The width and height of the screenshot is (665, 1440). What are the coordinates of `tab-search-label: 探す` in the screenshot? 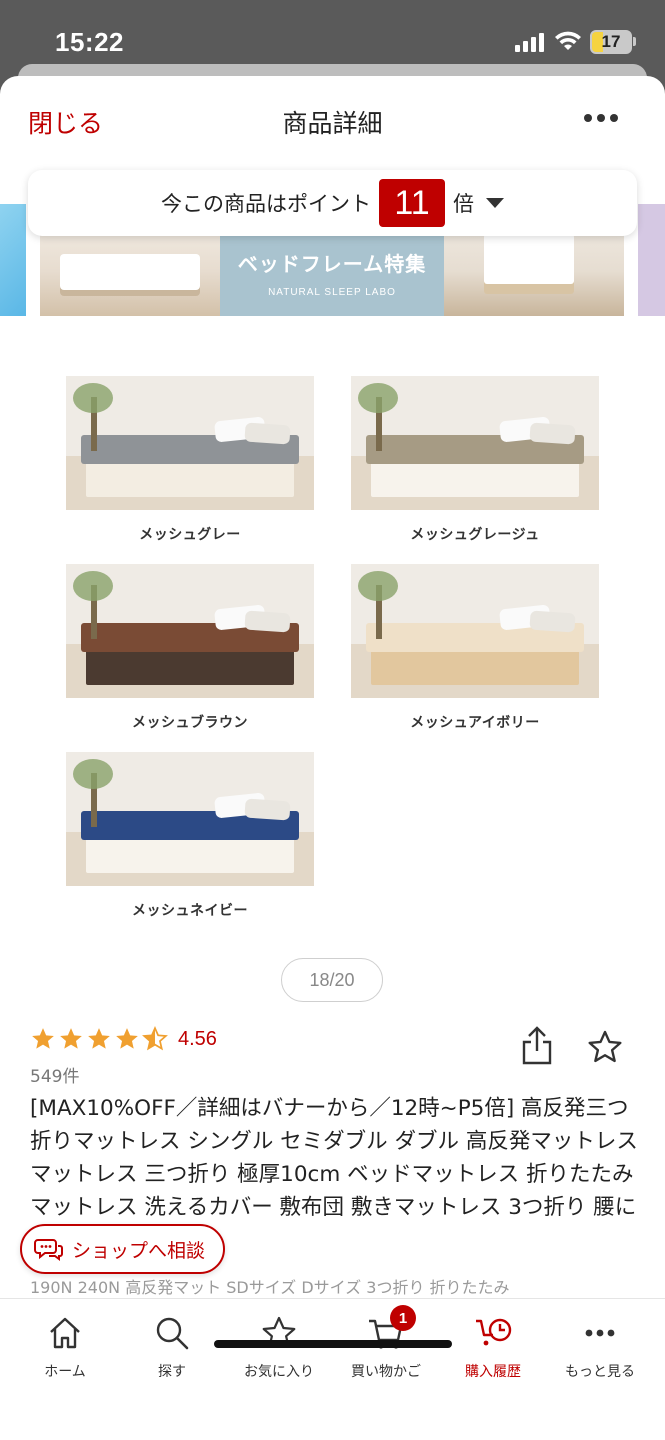 It's located at (172, 1372).